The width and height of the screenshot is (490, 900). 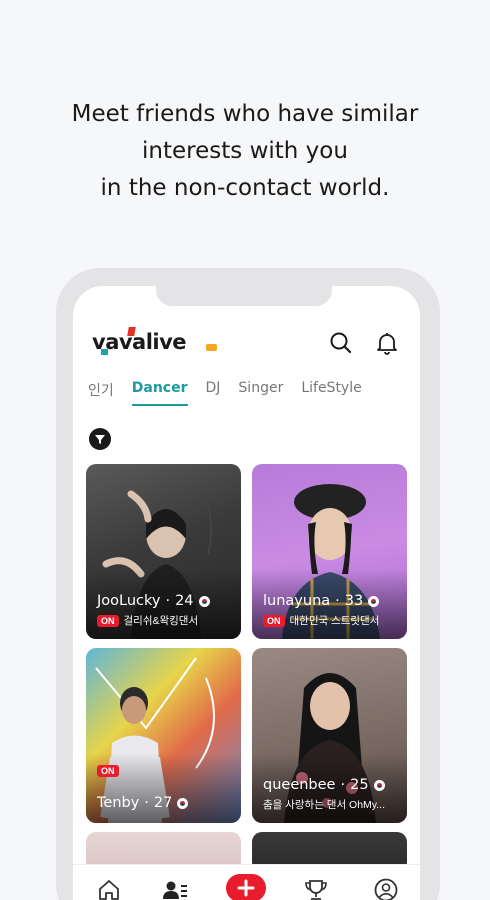 I want to click on user-card: lunayuna · 33 ON 대한민국 스트릿댄서, so click(x=329, y=551).